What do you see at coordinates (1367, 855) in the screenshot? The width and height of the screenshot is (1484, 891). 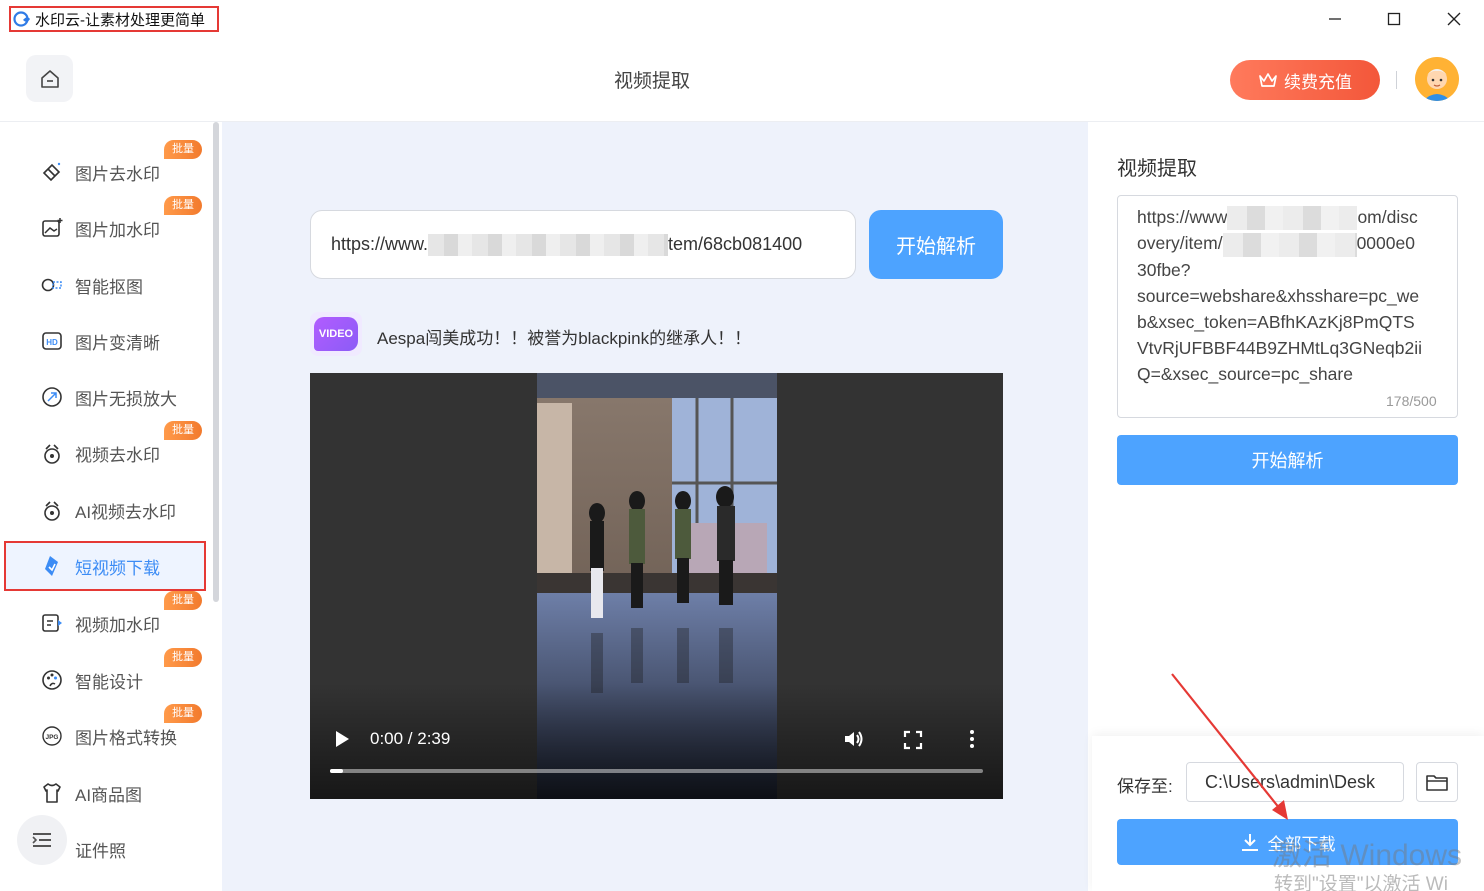 I see `os-activation-watermark: 激活 Windows` at bounding box center [1367, 855].